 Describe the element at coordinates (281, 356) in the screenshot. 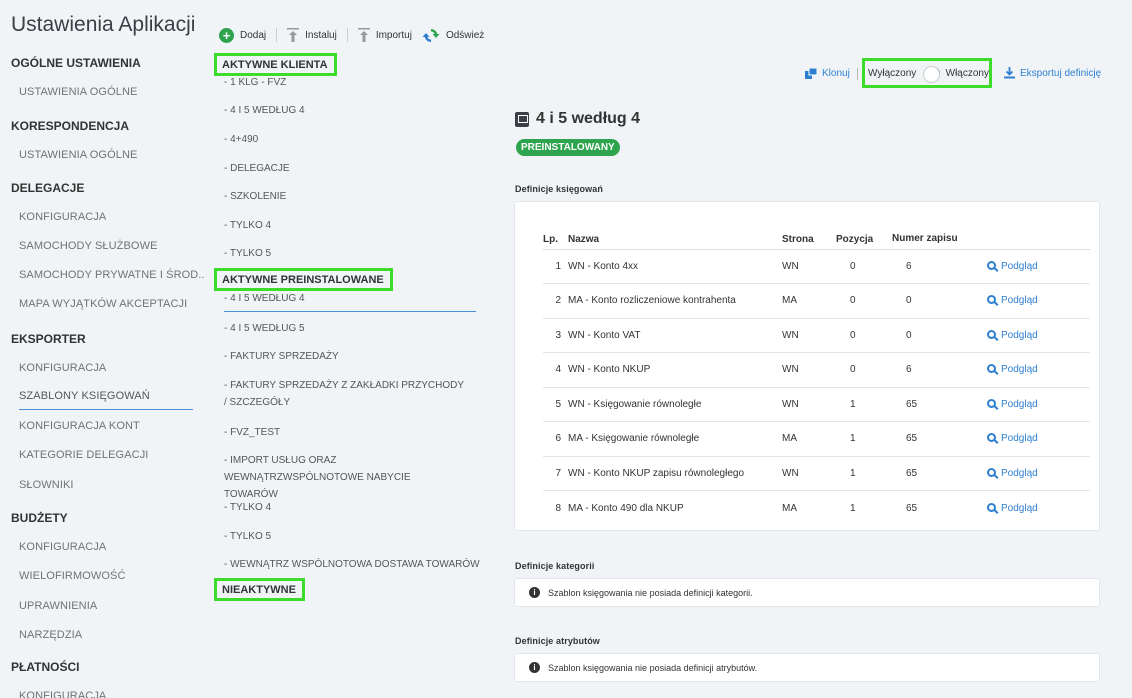

I see `template-item: - FAKTURY SPRZEDAŻY` at that location.